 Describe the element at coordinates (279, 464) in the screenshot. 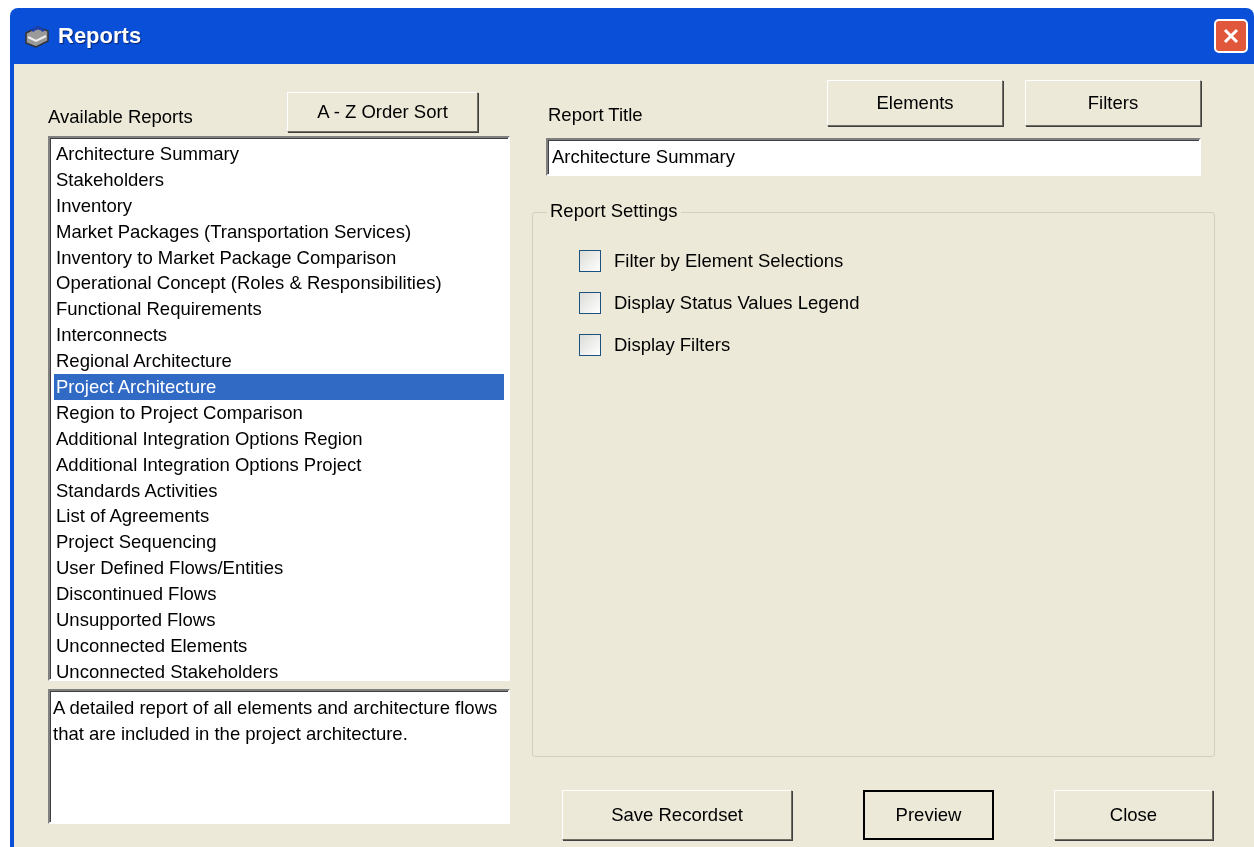

I see `report-list-item: Additional Integration Options Project` at that location.